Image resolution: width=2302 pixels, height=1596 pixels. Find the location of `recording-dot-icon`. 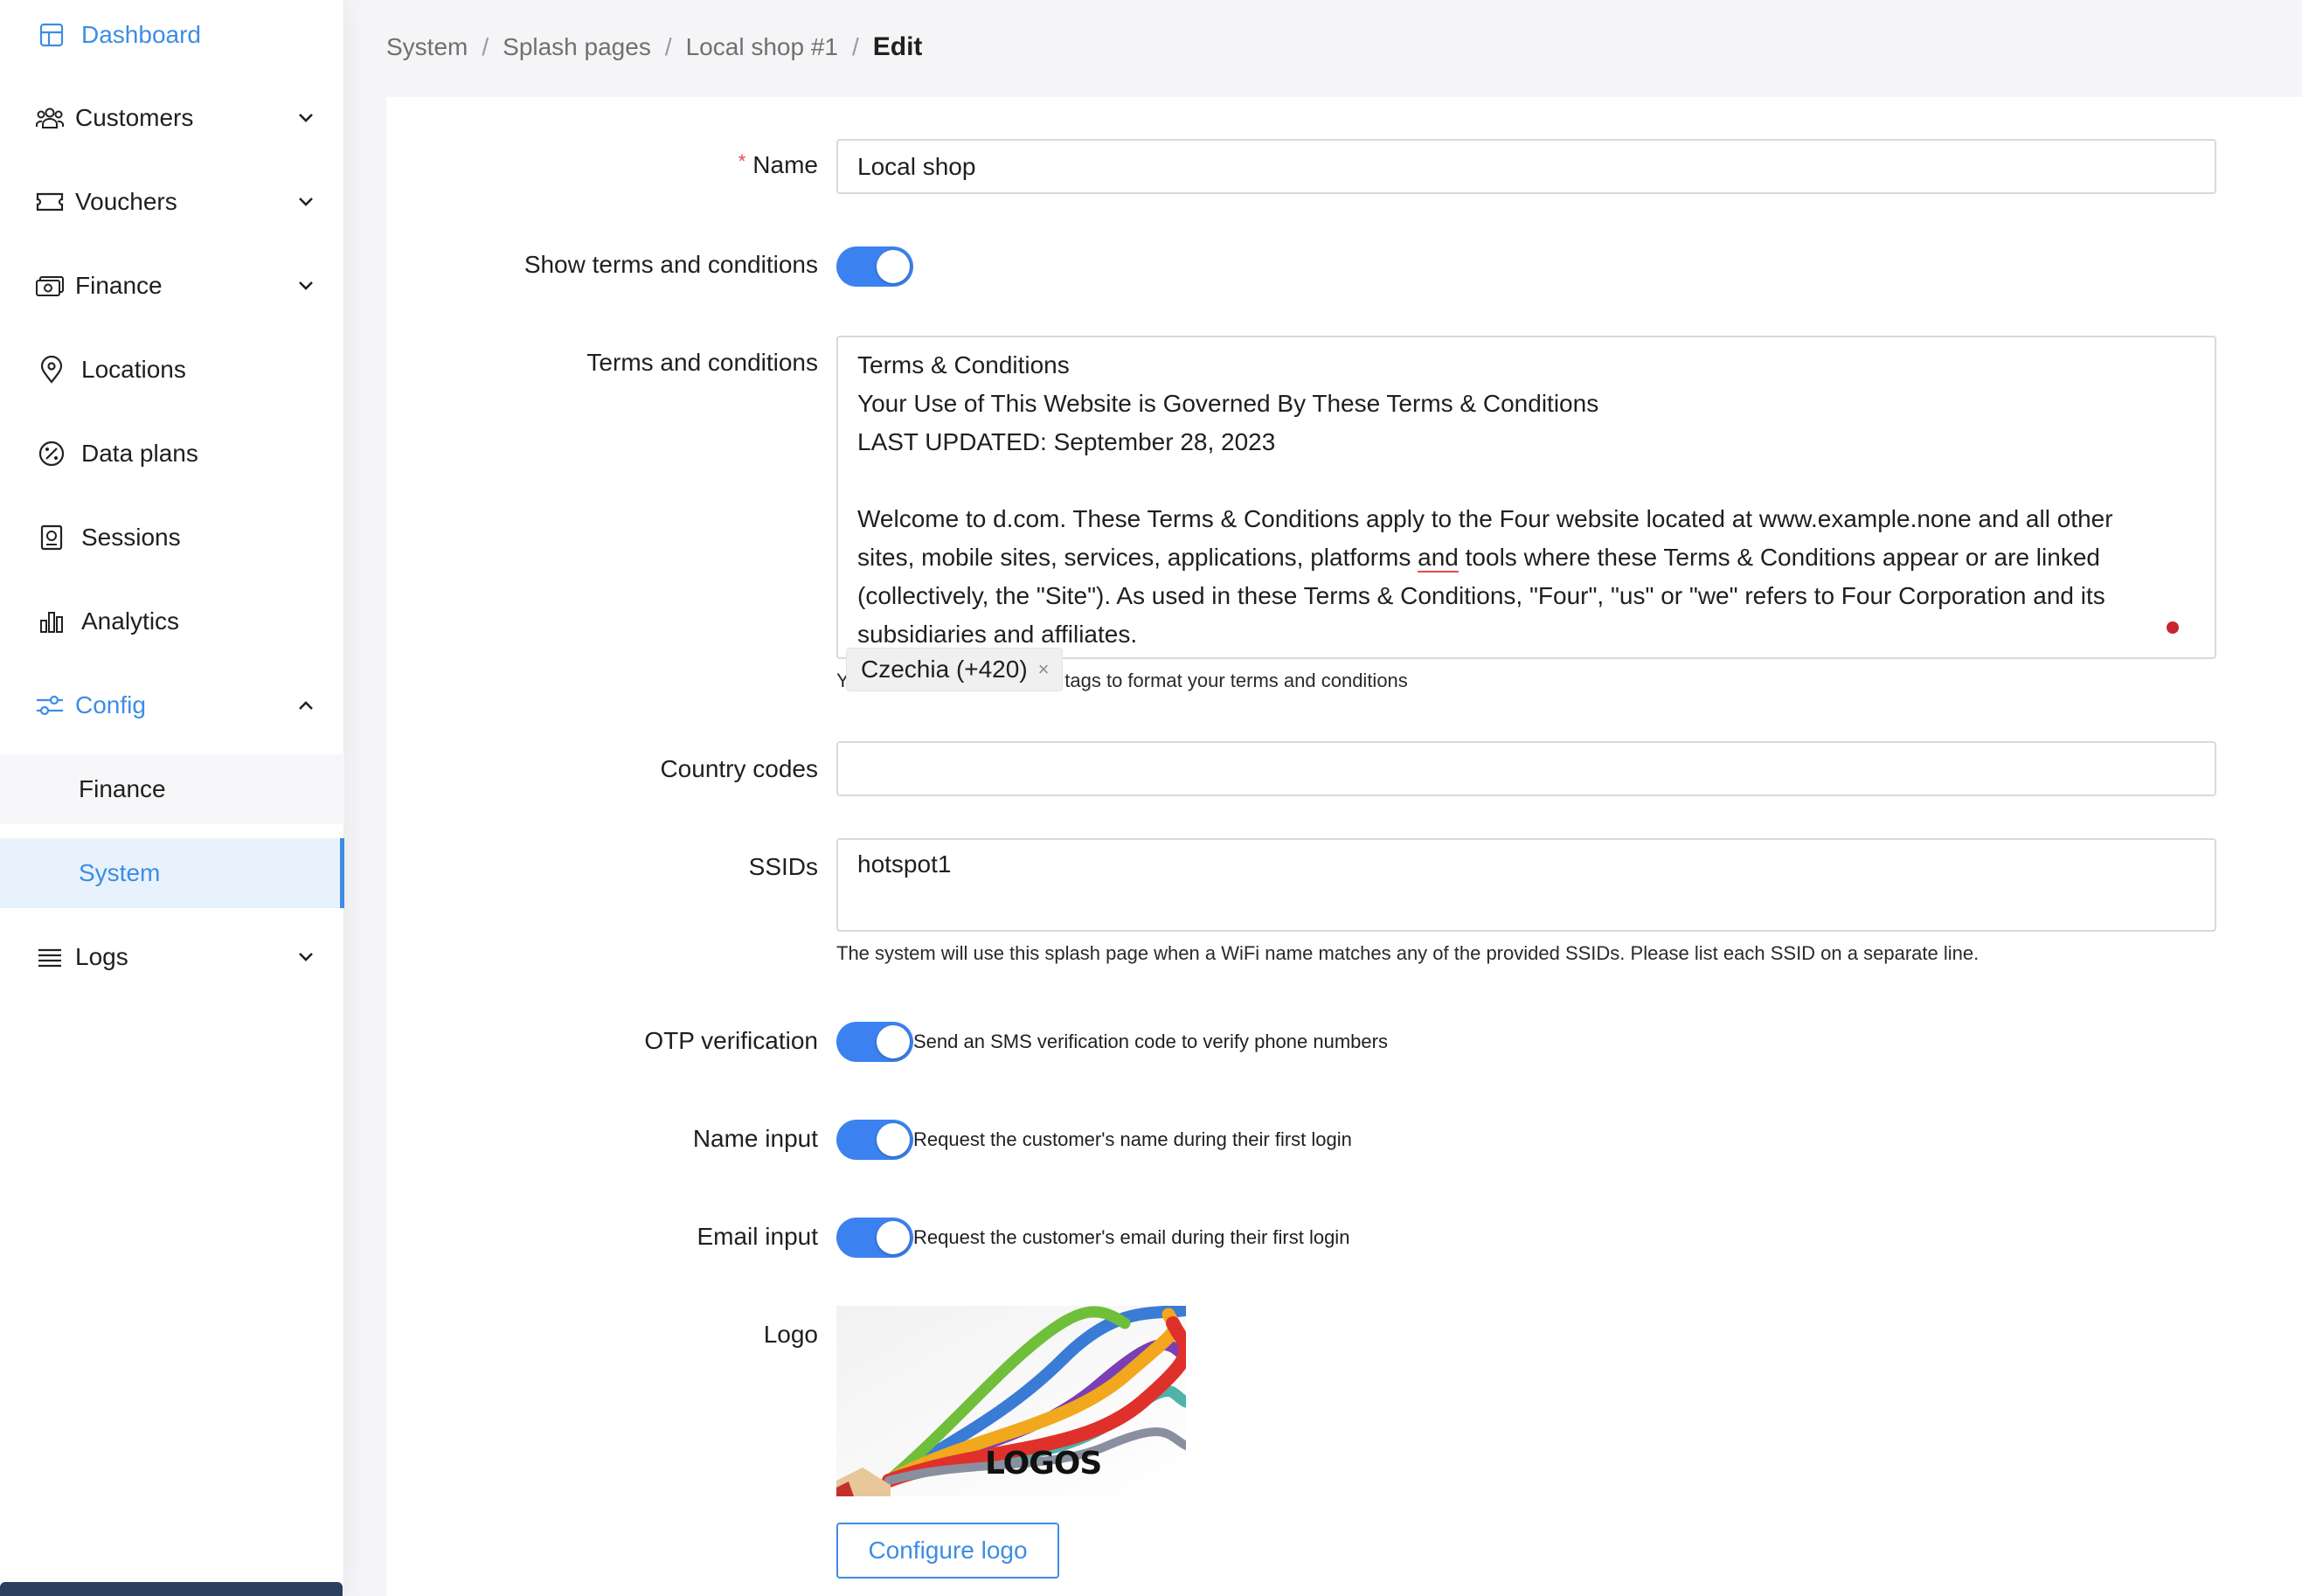

recording-dot-icon is located at coordinates (2173, 627).